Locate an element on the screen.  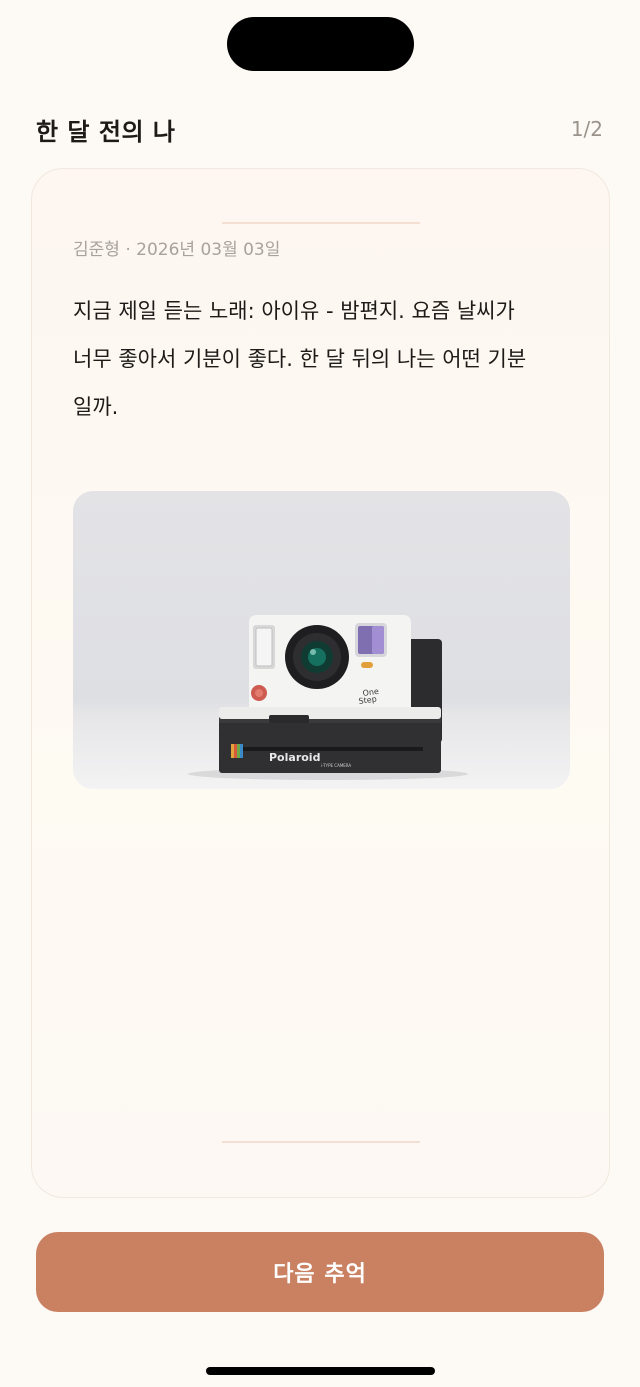
home-indicator is located at coordinates (320, 1371).